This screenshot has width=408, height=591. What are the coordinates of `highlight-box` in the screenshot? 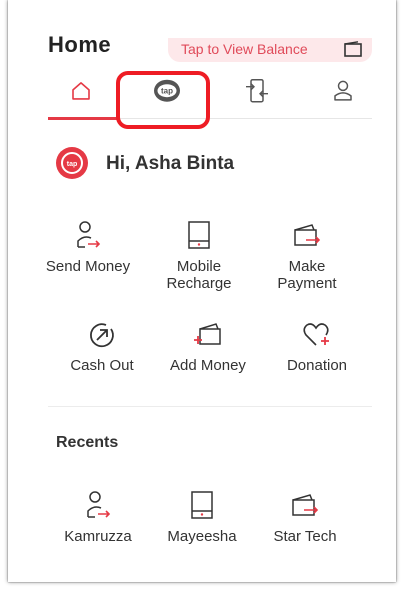 It's located at (163, 100).